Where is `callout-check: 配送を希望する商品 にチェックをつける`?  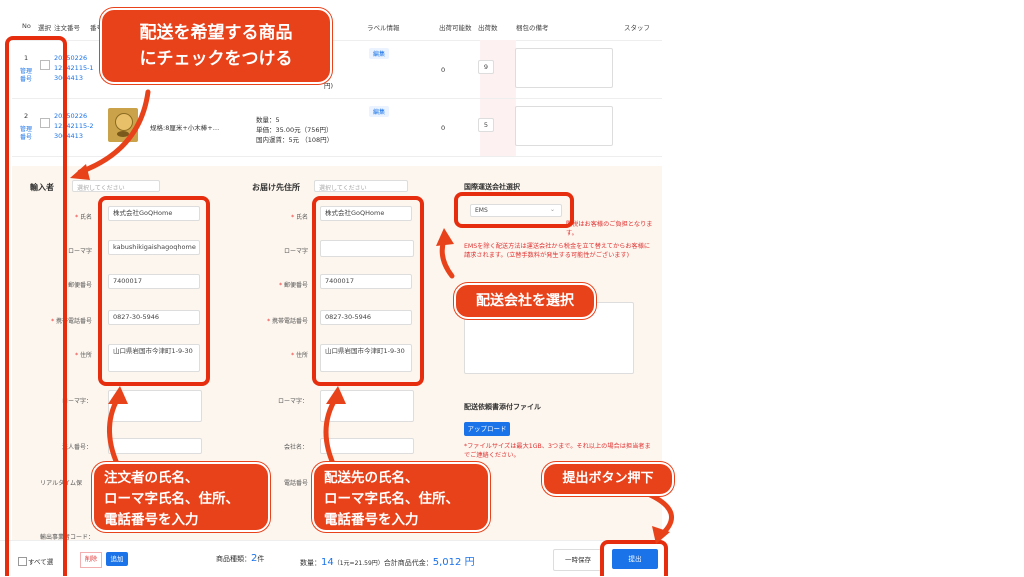
callout-check: 配送を希望する商品 にチェックをつける is located at coordinates (216, 46).